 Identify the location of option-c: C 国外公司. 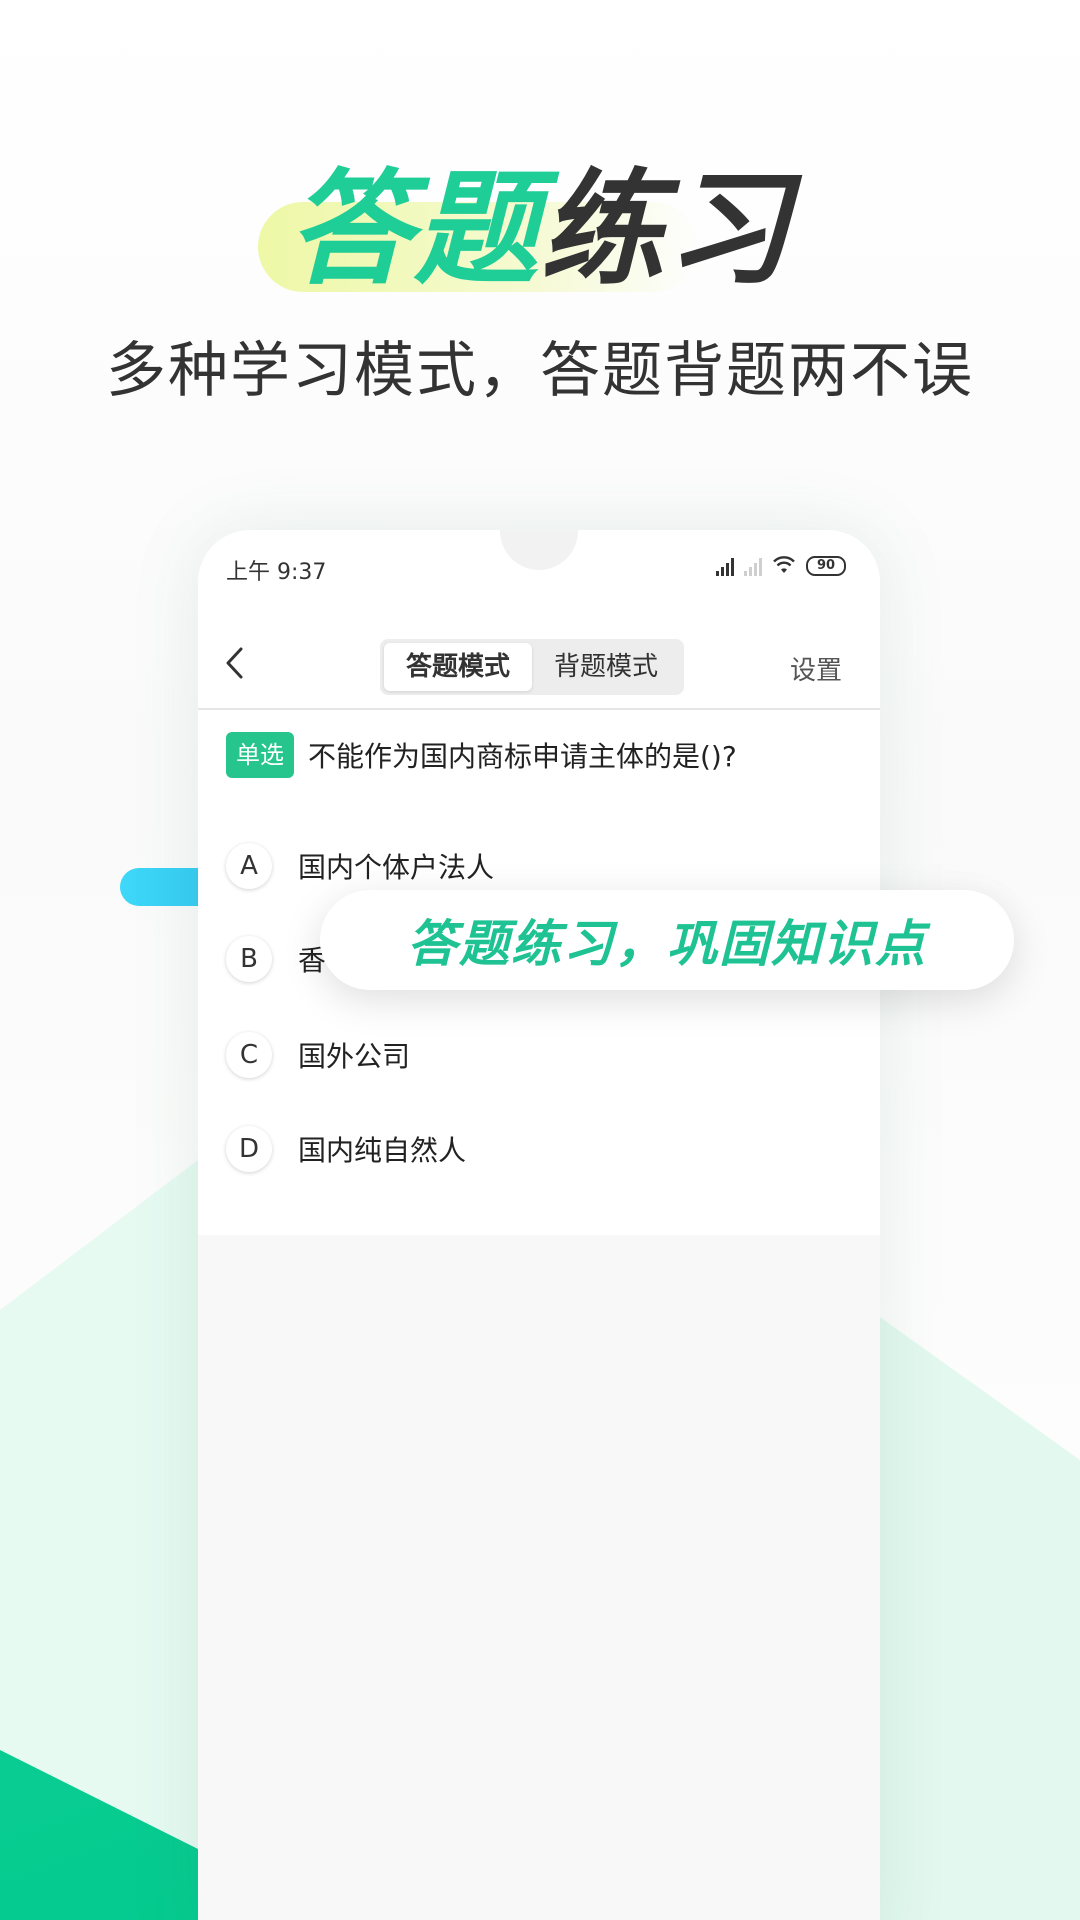
(318, 1055).